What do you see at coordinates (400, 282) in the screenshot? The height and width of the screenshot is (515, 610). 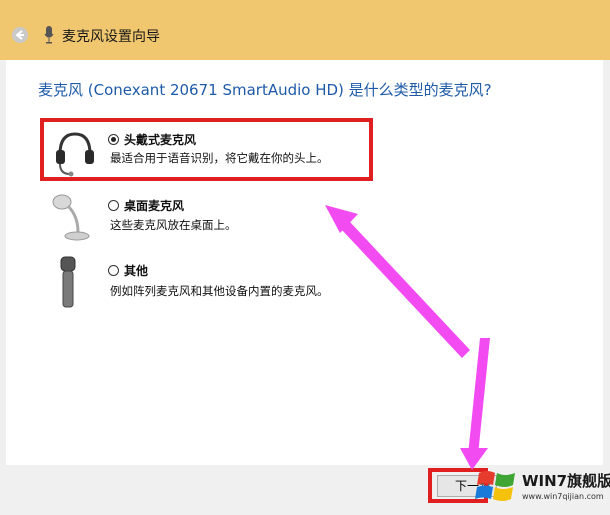 I see `arrow-to-headset` at bounding box center [400, 282].